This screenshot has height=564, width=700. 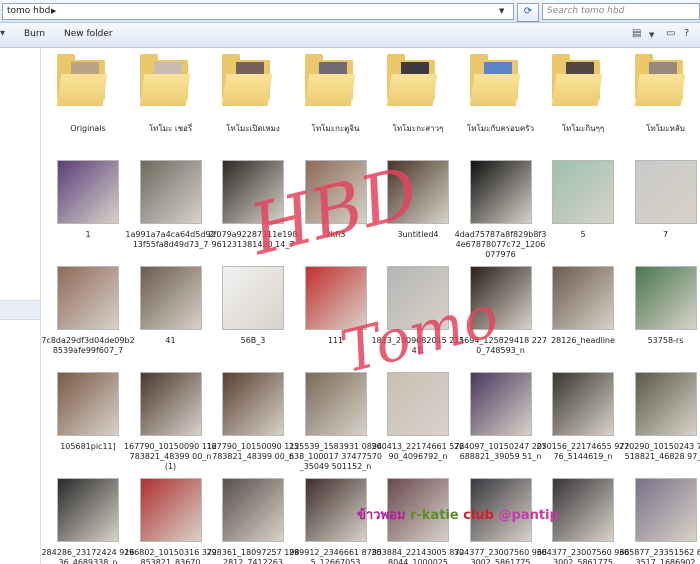 What do you see at coordinates (583, 234) in the screenshot?
I see `item-label: 5` at bounding box center [583, 234].